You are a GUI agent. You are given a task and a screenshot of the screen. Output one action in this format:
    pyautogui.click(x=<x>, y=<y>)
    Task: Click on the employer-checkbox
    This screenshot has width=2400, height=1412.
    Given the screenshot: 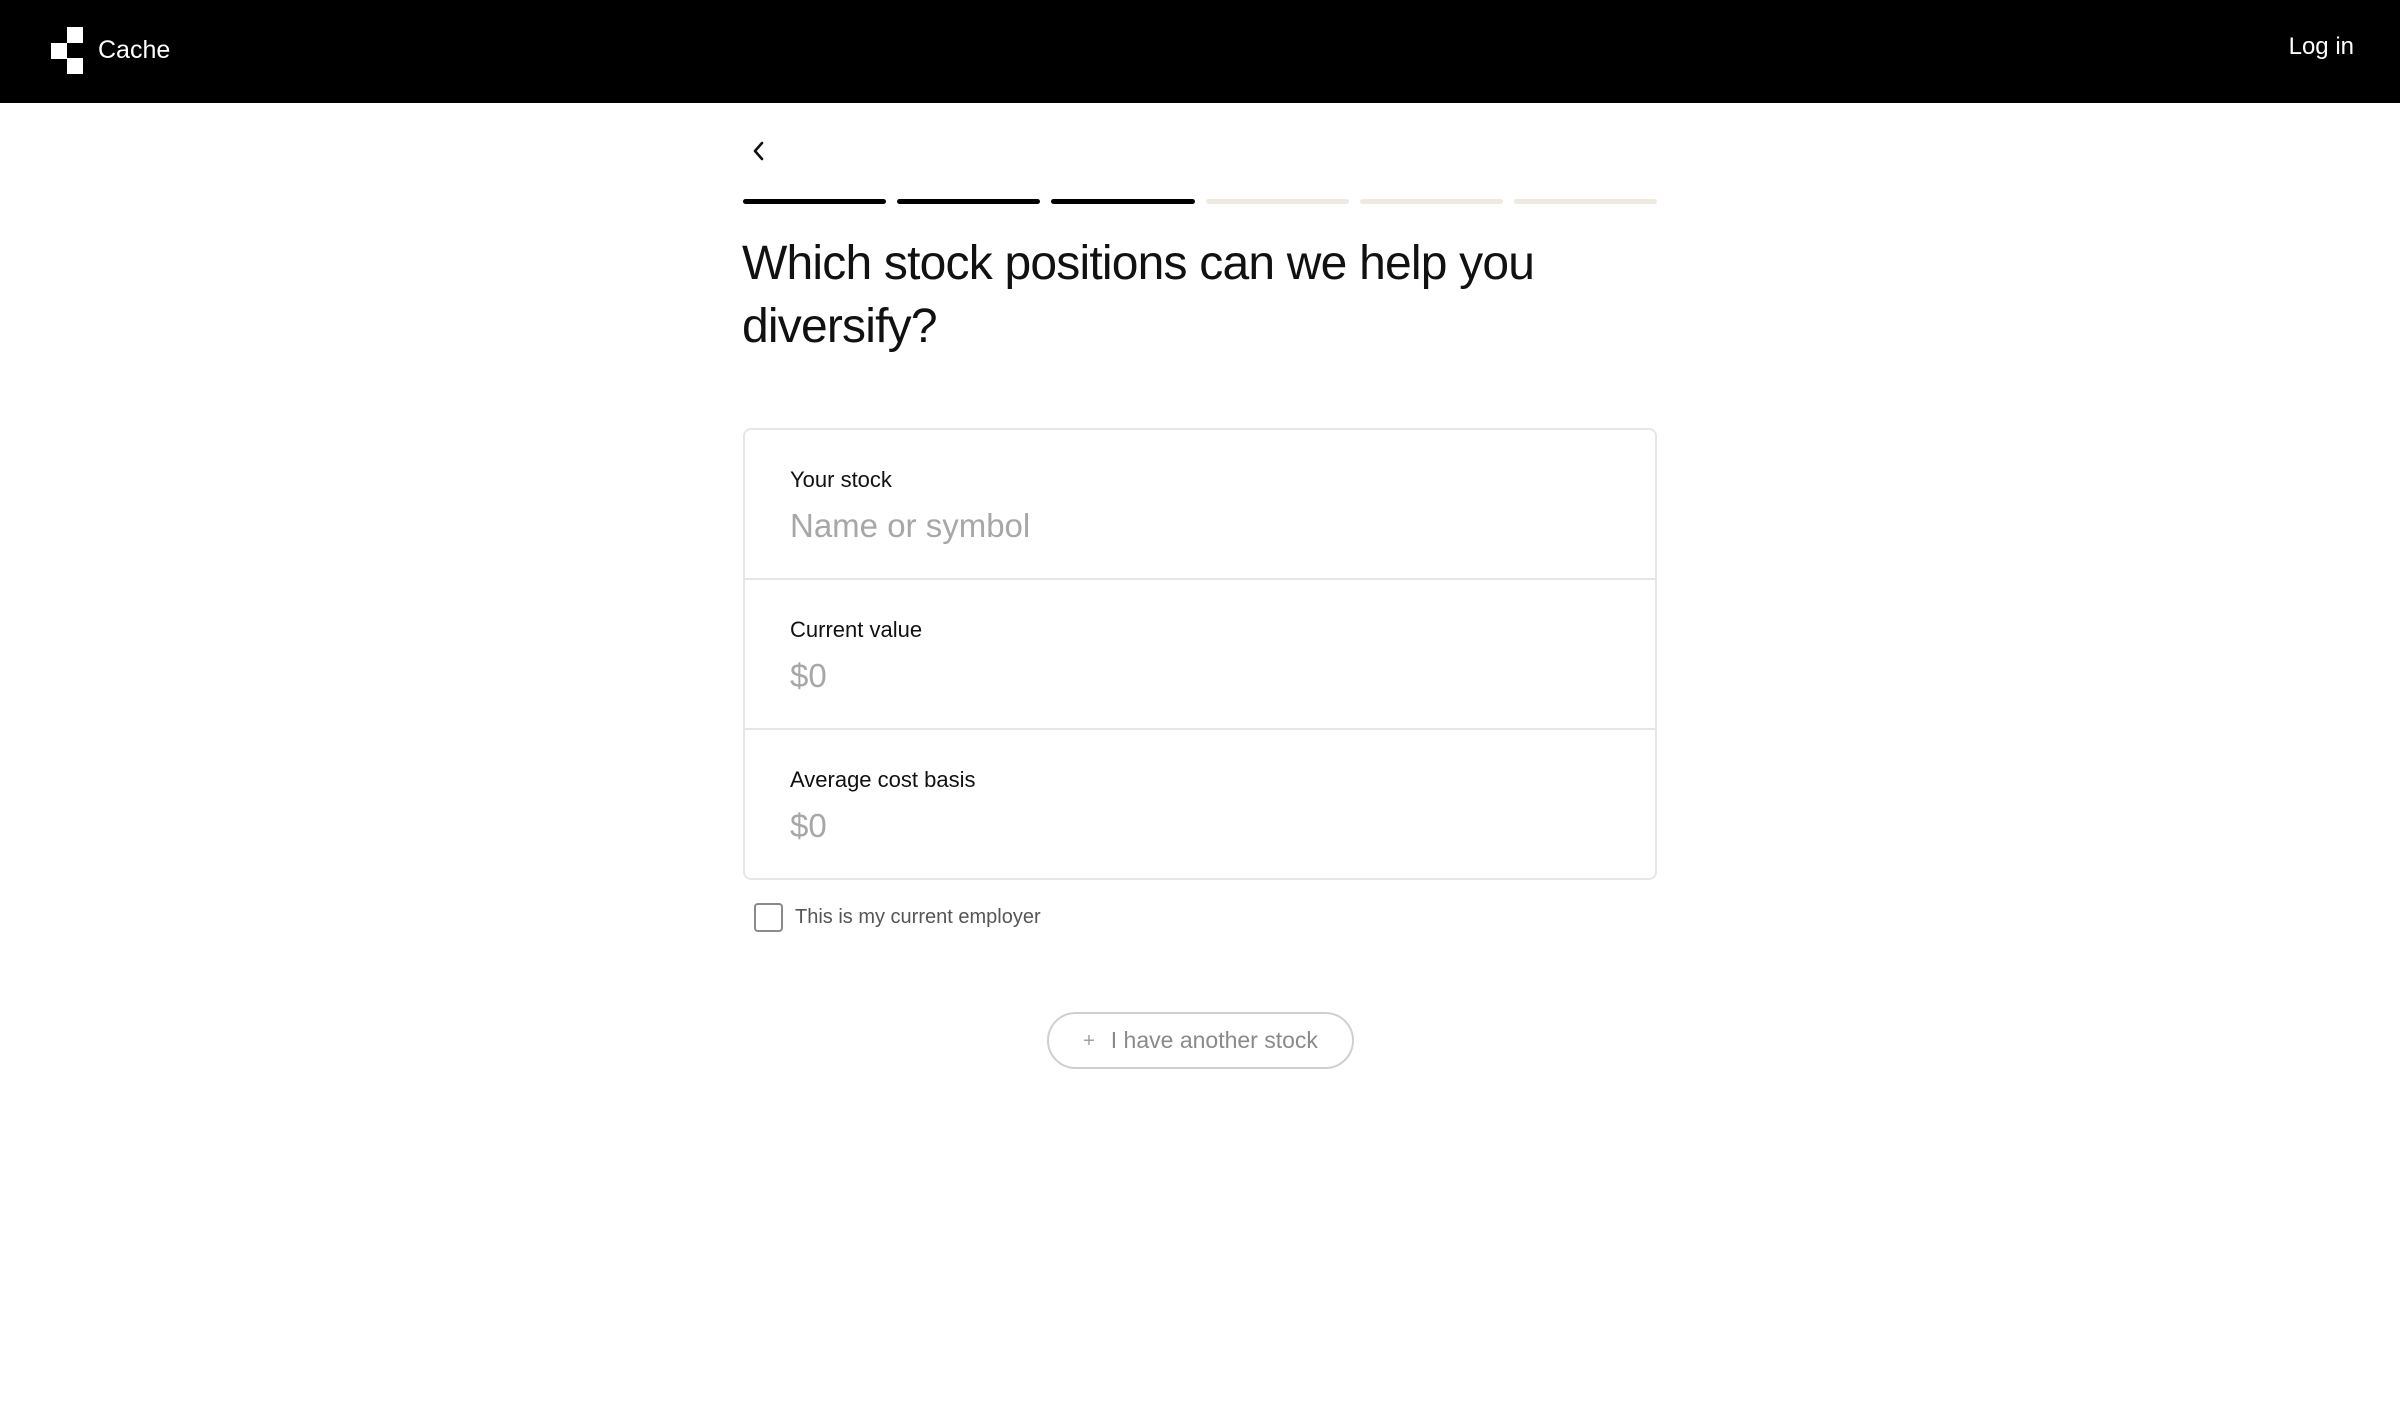 What is the action you would take?
    pyautogui.click(x=768, y=917)
    